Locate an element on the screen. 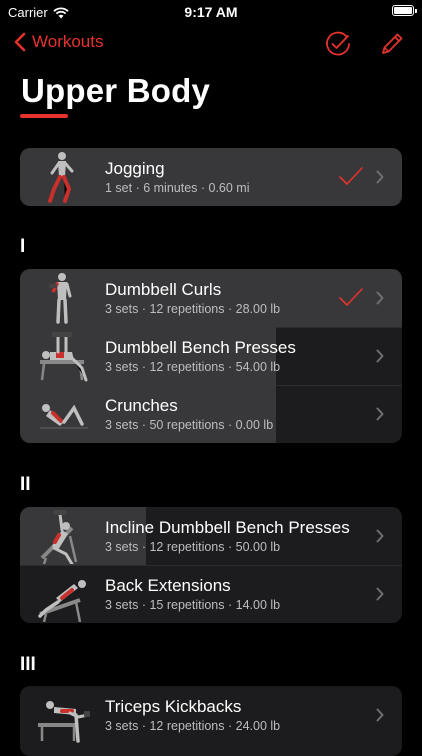 The height and width of the screenshot is (756, 422). exercise-detail: 3 sets · 12 repetitions · 24.00 lb is located at coordinates (193, 726).